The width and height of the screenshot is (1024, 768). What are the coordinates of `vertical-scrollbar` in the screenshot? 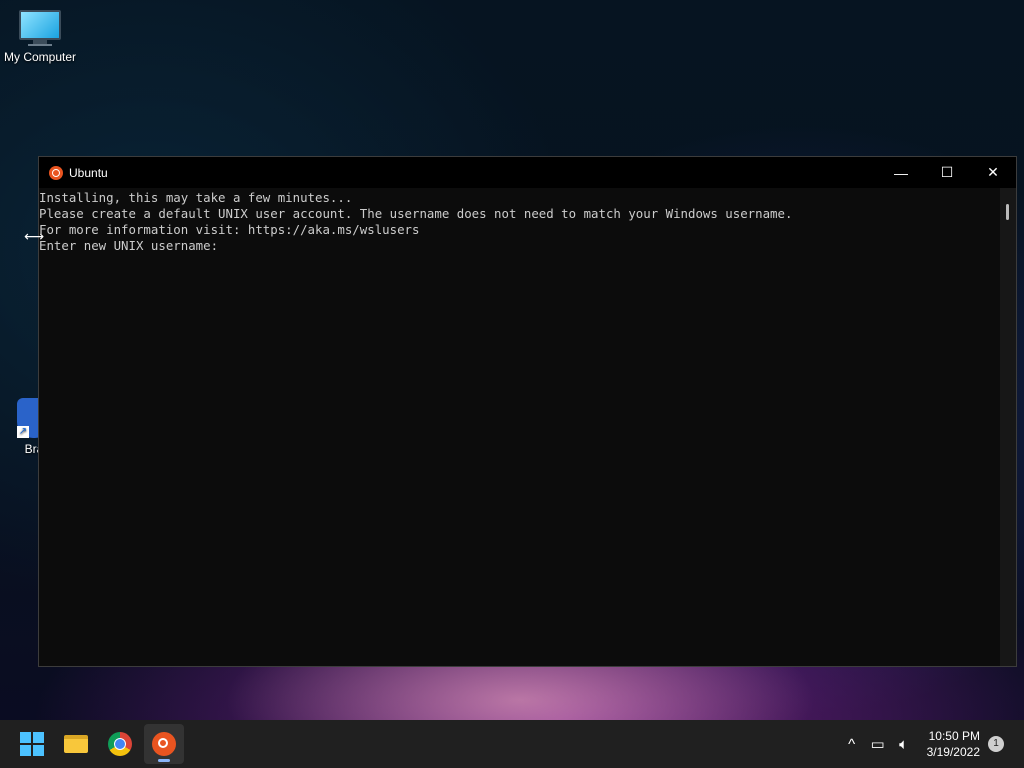 It's located at (1008, 427).